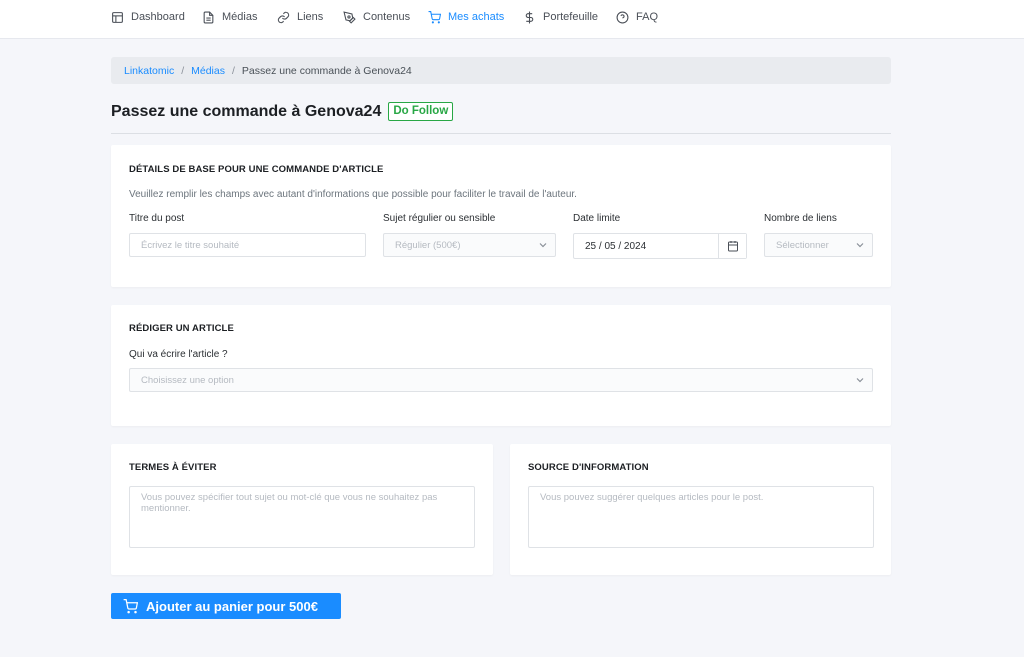 The height and width of the screenshot is (657, 1024). I want to click on nav-item-faq: FAQ, so click(637, 17).